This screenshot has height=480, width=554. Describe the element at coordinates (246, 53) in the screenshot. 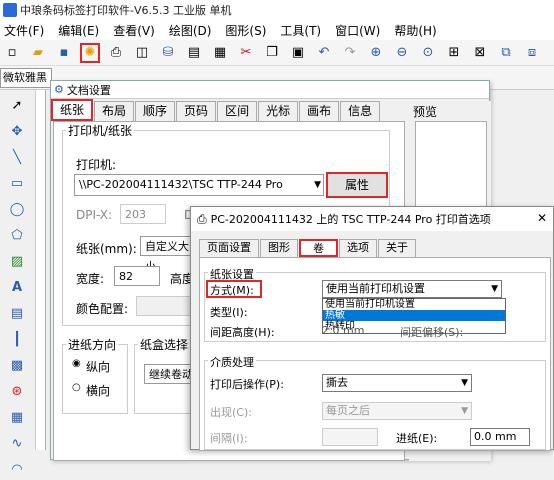

I see `cut-icon: ✂` at that location.